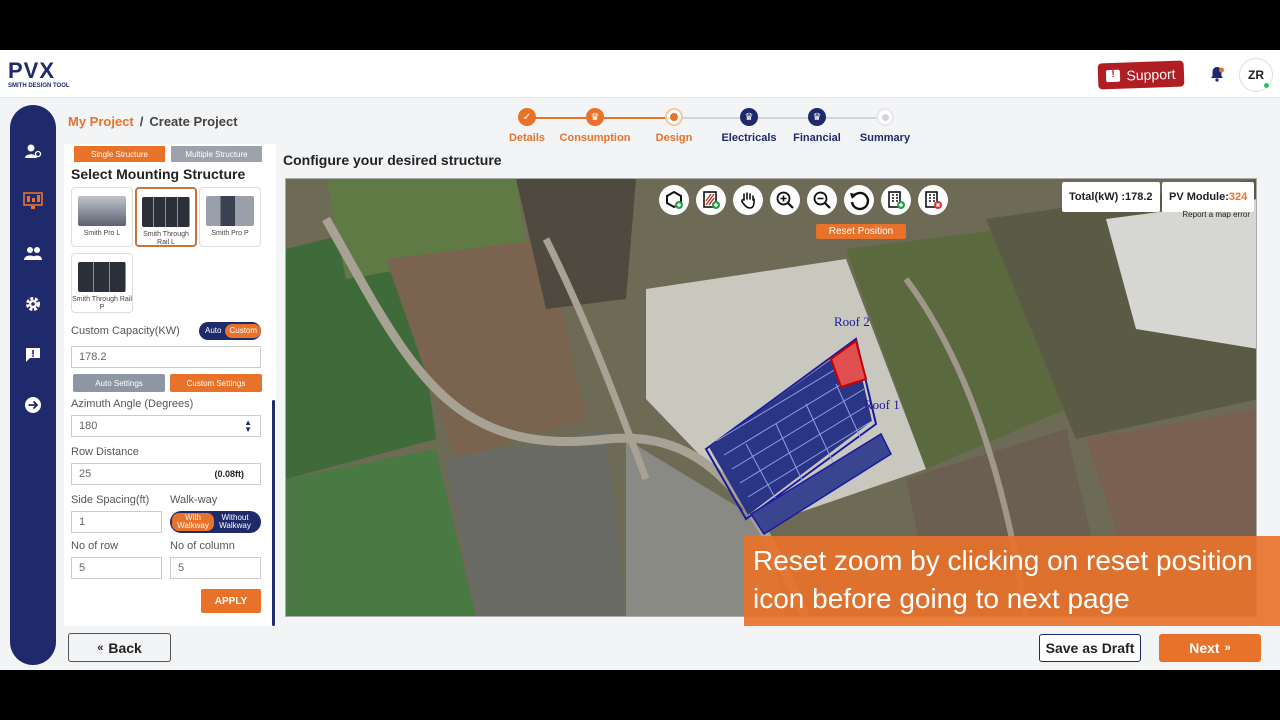  I want to click on structure-card-smith-pro-p: Smith Pro P, so click(230, 217).